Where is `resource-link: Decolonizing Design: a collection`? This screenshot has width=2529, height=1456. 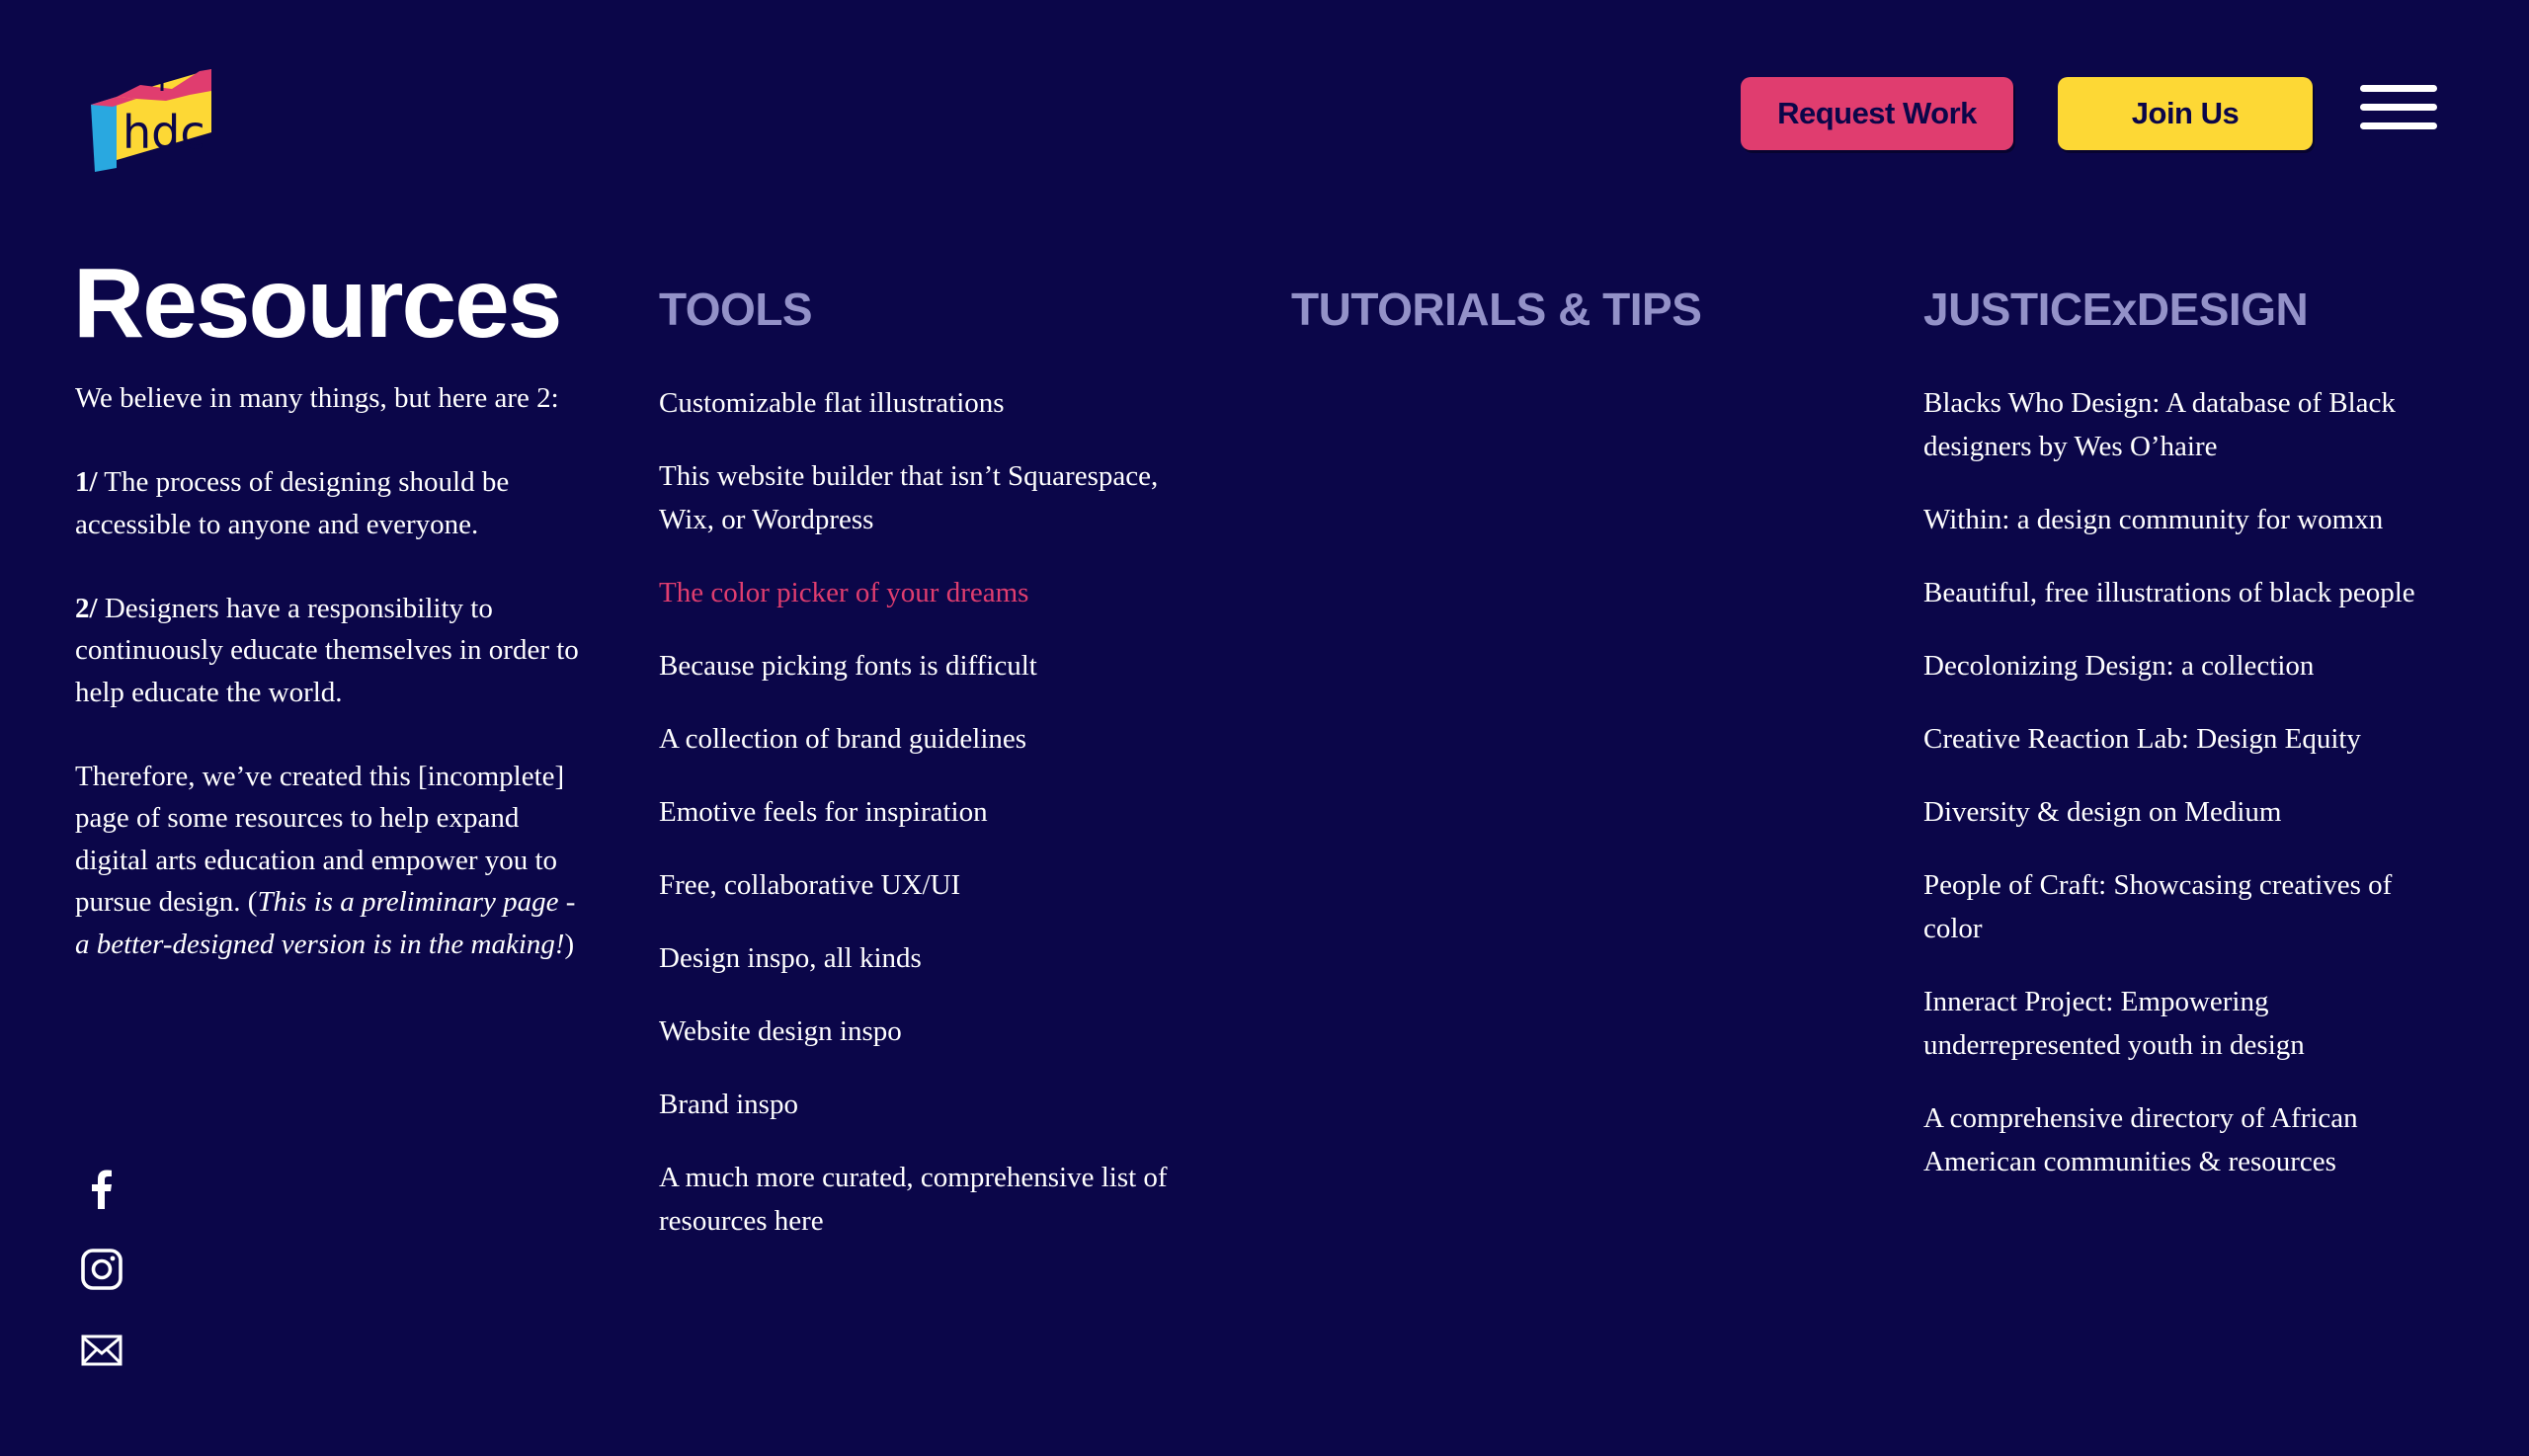 resource-link: Decolonizing Design: a collection is located at coordinates (2185, 666).